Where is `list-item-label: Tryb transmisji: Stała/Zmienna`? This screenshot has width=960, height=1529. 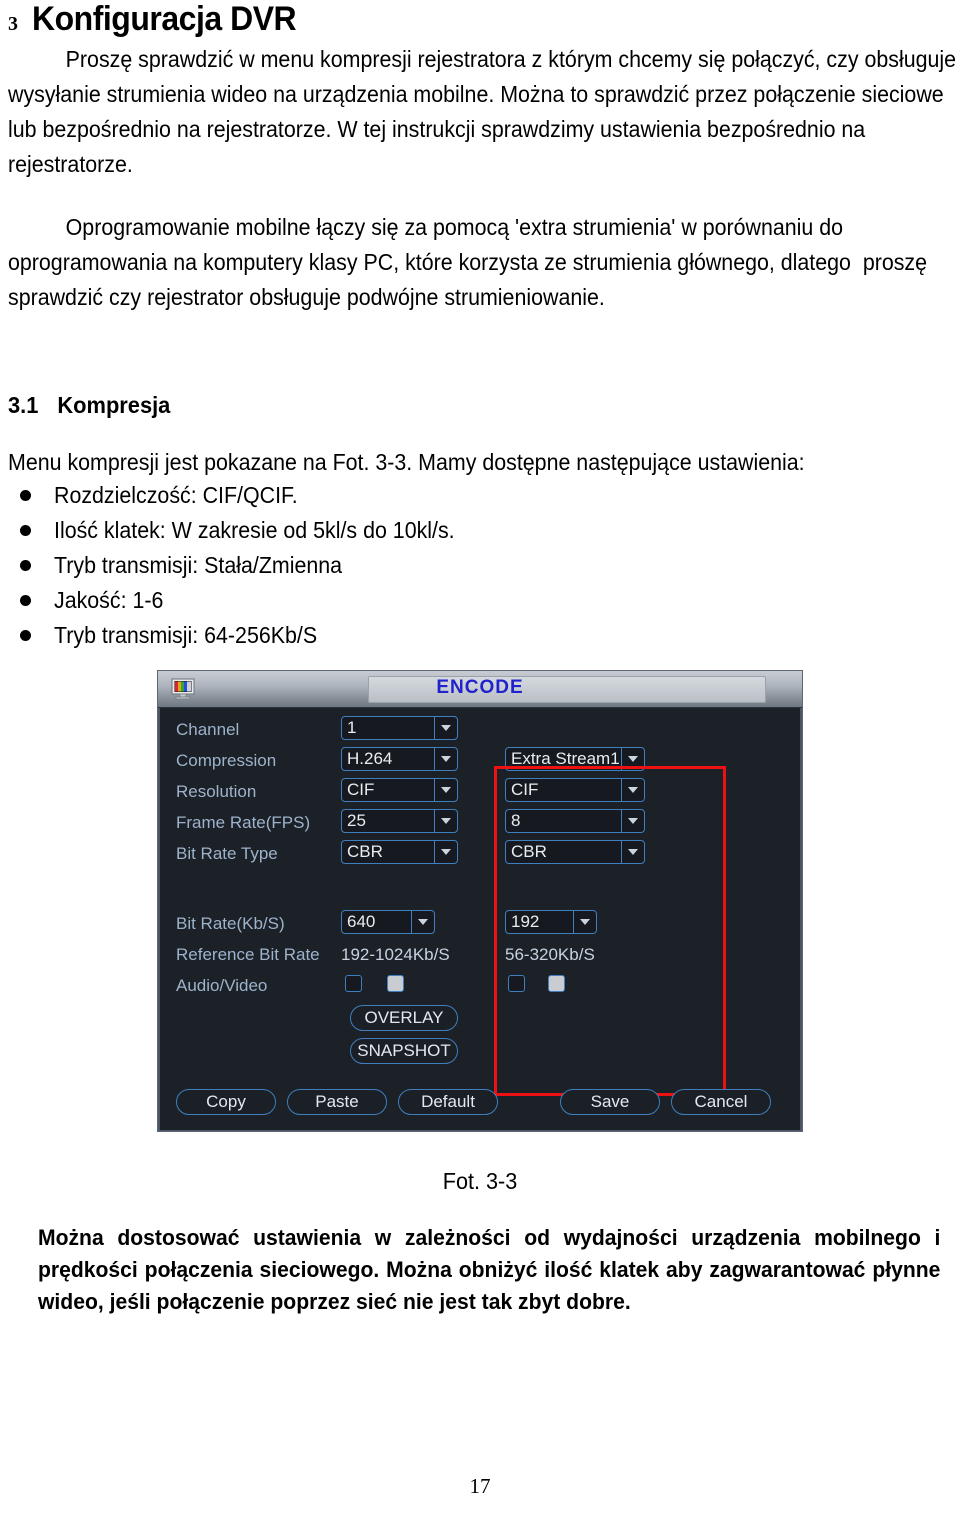
list-item-label: Tryb transmisji: Stała/Zmienna is located at coordinates (198, 565).